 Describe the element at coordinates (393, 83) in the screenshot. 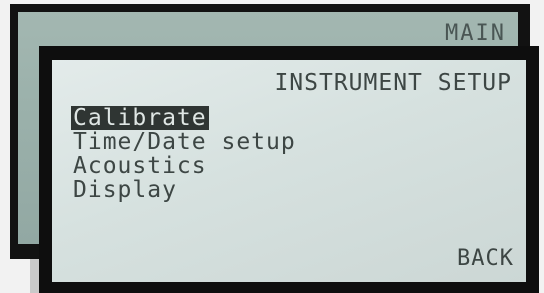

I see `screen-title: INSTRUMENT SETUP` at that location.